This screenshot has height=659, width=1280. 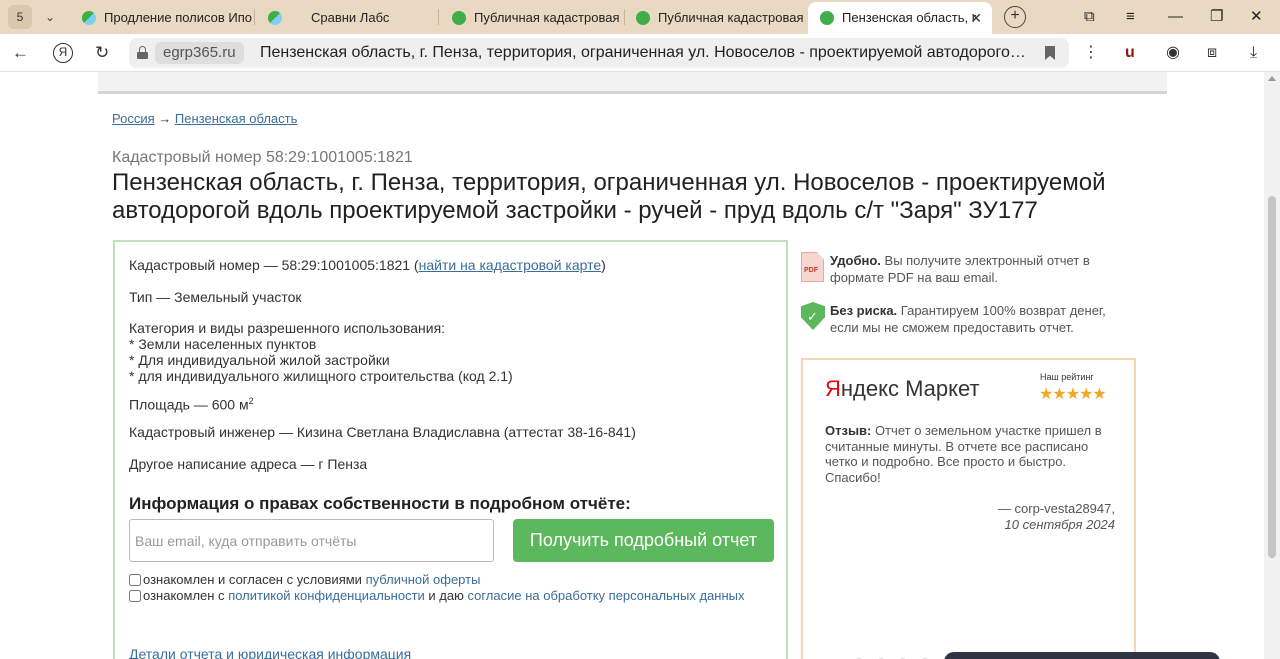 I want to click on close-tab-icon: ✕, so click(x=976, y=18).